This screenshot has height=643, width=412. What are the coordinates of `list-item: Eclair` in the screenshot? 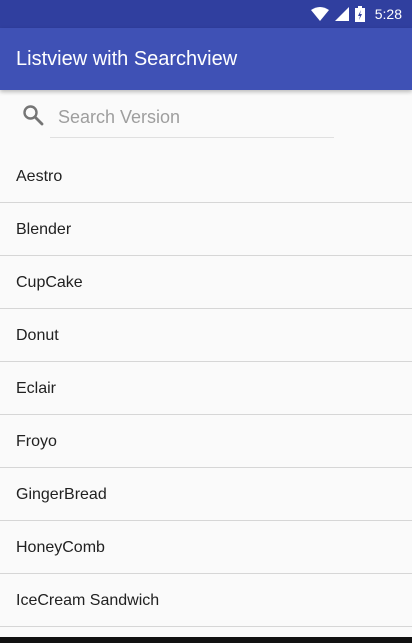 It's located at (206, 388).